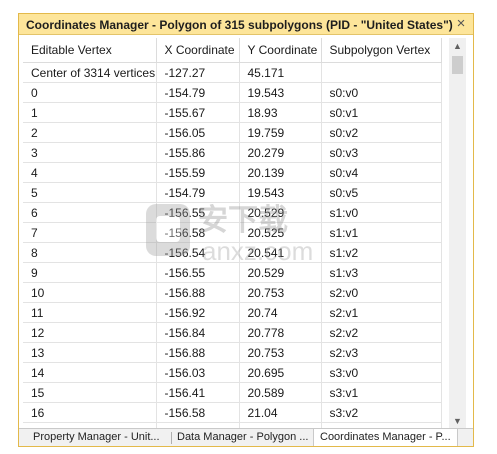 The height and width of the screenshot is (454, 497). I want to click on editable-vertex-cell: 1, so click(90, 112).